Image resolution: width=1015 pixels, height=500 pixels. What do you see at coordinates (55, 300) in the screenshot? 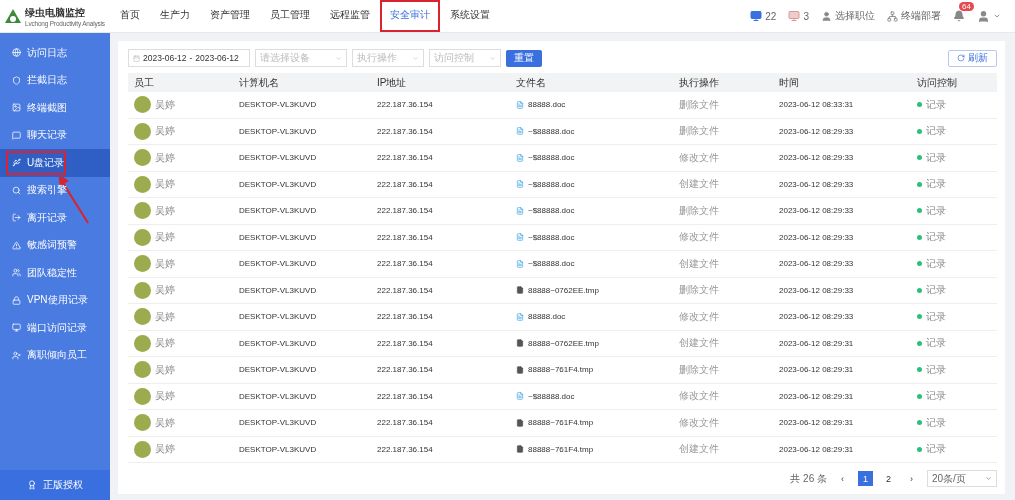
I see `sidebar-item: VPN使用记录` at bounding box center [55, 300].